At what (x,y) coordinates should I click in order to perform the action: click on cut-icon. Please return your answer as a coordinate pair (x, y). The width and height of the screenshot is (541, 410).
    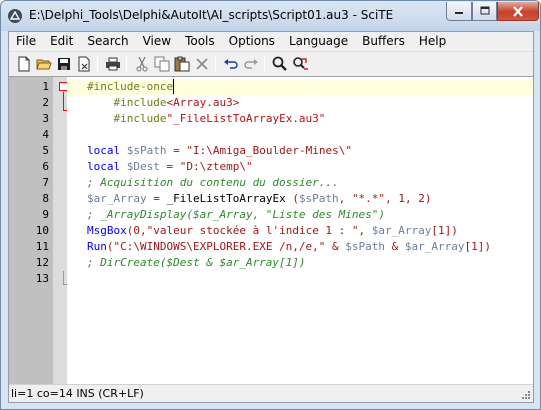
    Looking at the image, I should click on (142, 64).